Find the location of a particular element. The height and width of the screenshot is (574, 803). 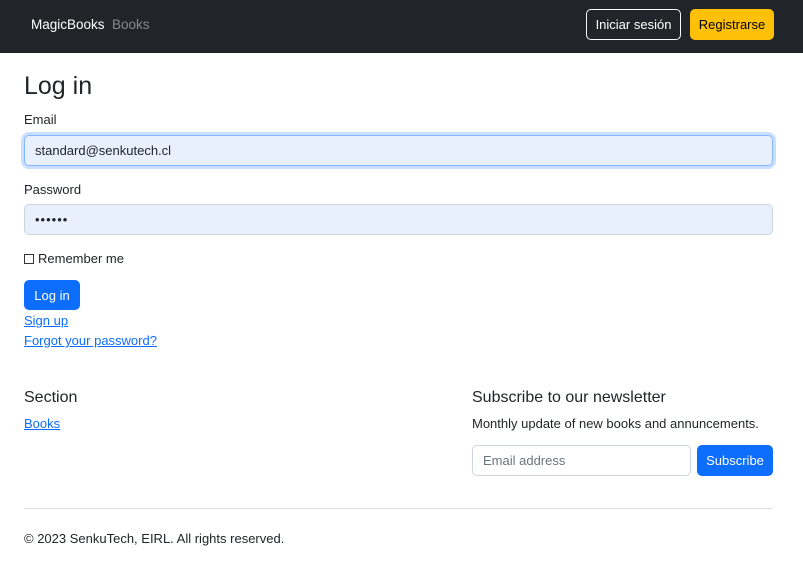

password-label: Password is located at coordinates (53, 189).